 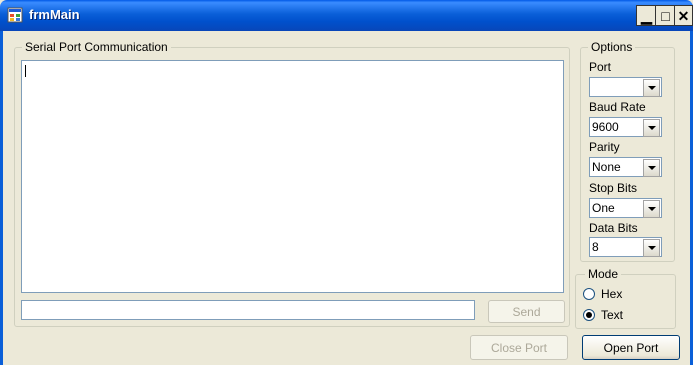 I want to click on data-bits-select: 8, so click(x=625, y=247).